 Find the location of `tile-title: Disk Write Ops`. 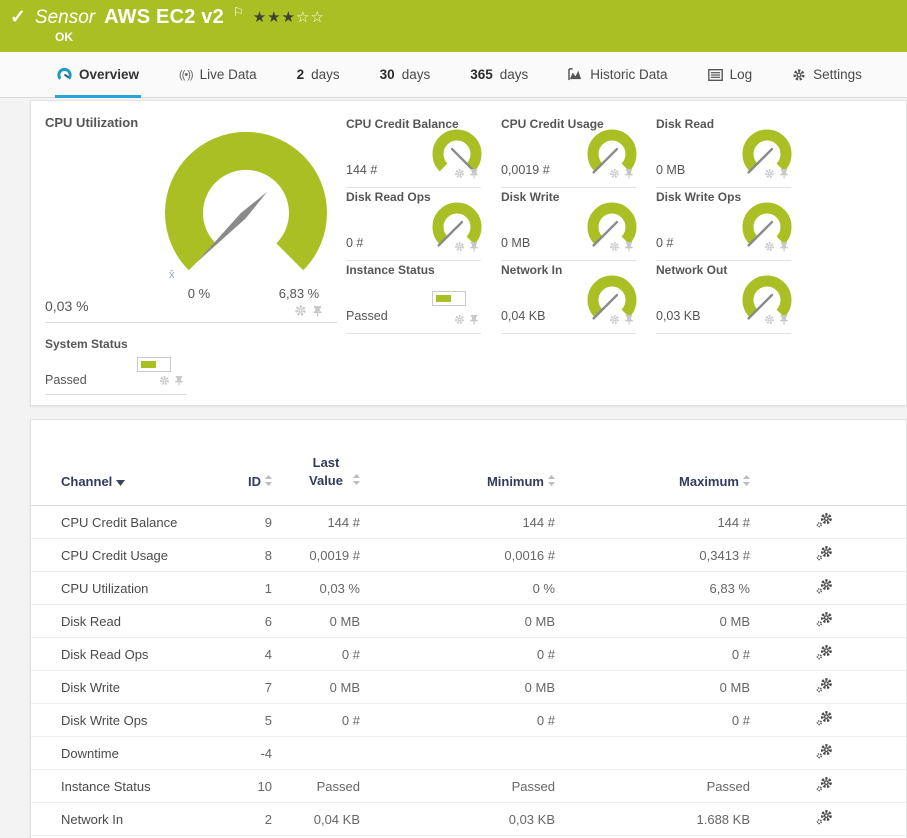

tile-title: Disk Write Ops is located at coordinates (699, 197).